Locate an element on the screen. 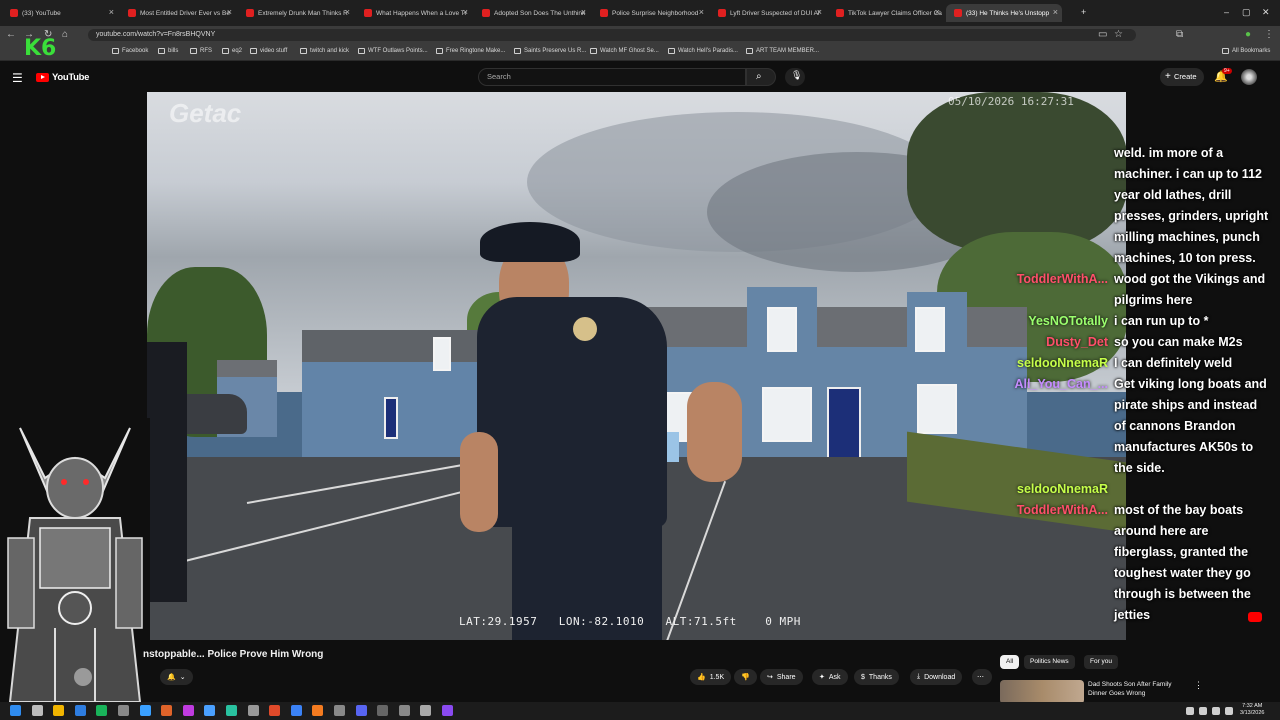 This screenshot has height=720, width=1280. network-icon is located at coordinates (1203, 711).